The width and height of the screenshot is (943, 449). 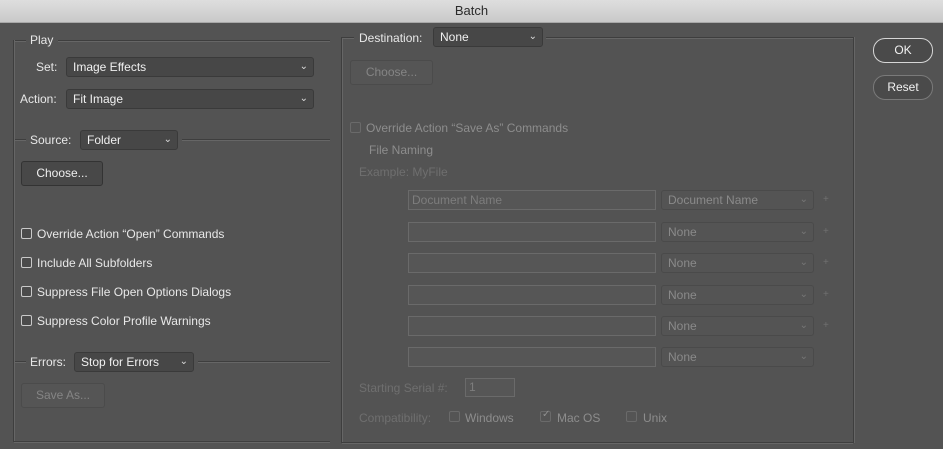 I want to click on set-select: Image Effects ⌄, so click(x=190, y=67).